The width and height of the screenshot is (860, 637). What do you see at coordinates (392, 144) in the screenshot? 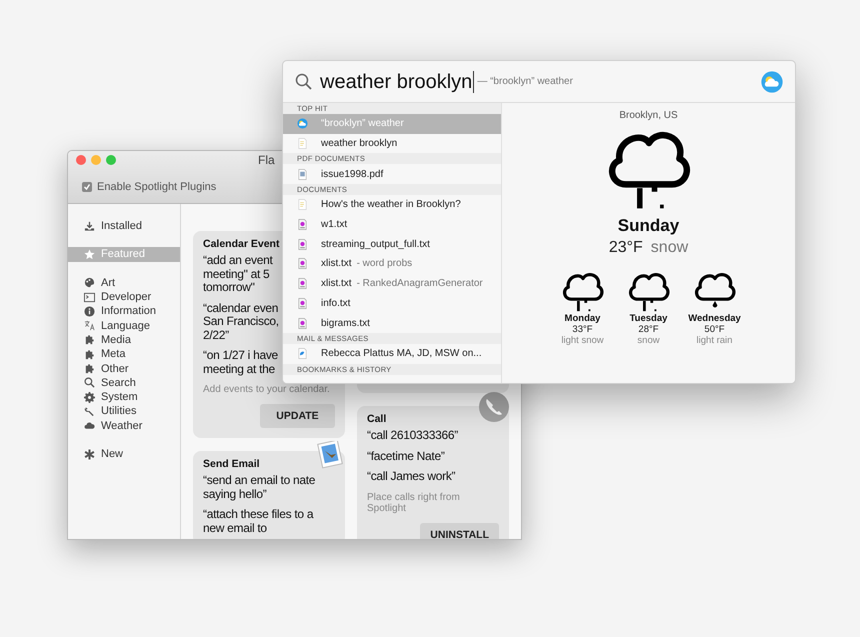
I see `result-item: weather brooklyn` at bounding box center [392, 144].